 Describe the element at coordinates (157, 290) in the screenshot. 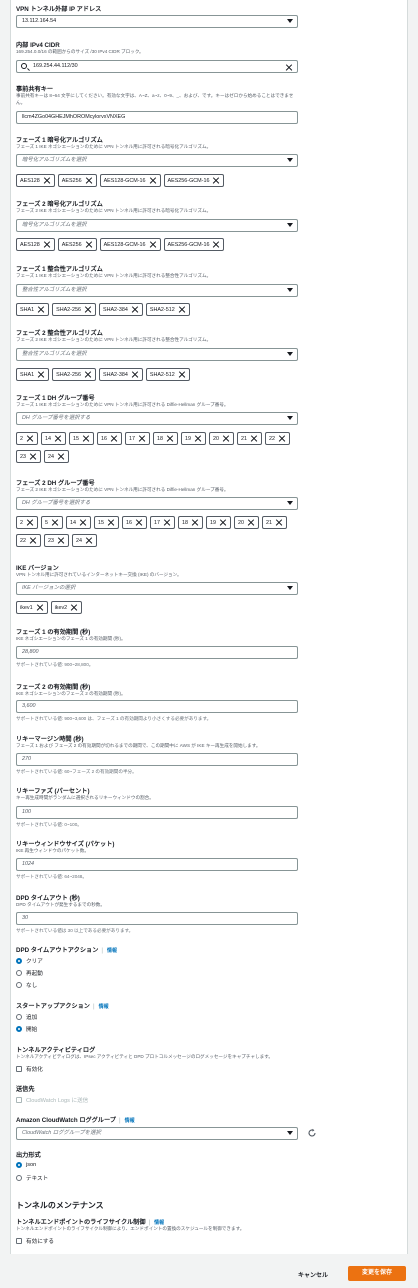

I see `p1-int-select: 整合性アルゴリズムを選択` at that location.